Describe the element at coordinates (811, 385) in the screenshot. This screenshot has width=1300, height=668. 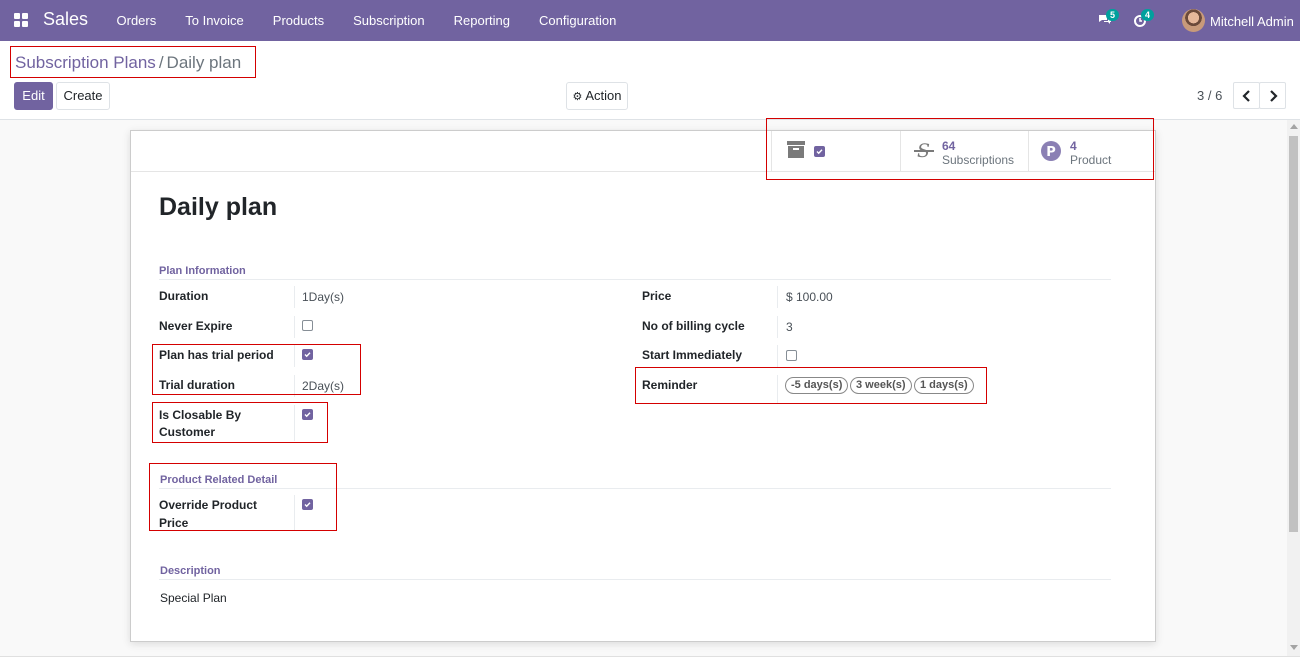
I see `highlight-box-reminder` at that location.